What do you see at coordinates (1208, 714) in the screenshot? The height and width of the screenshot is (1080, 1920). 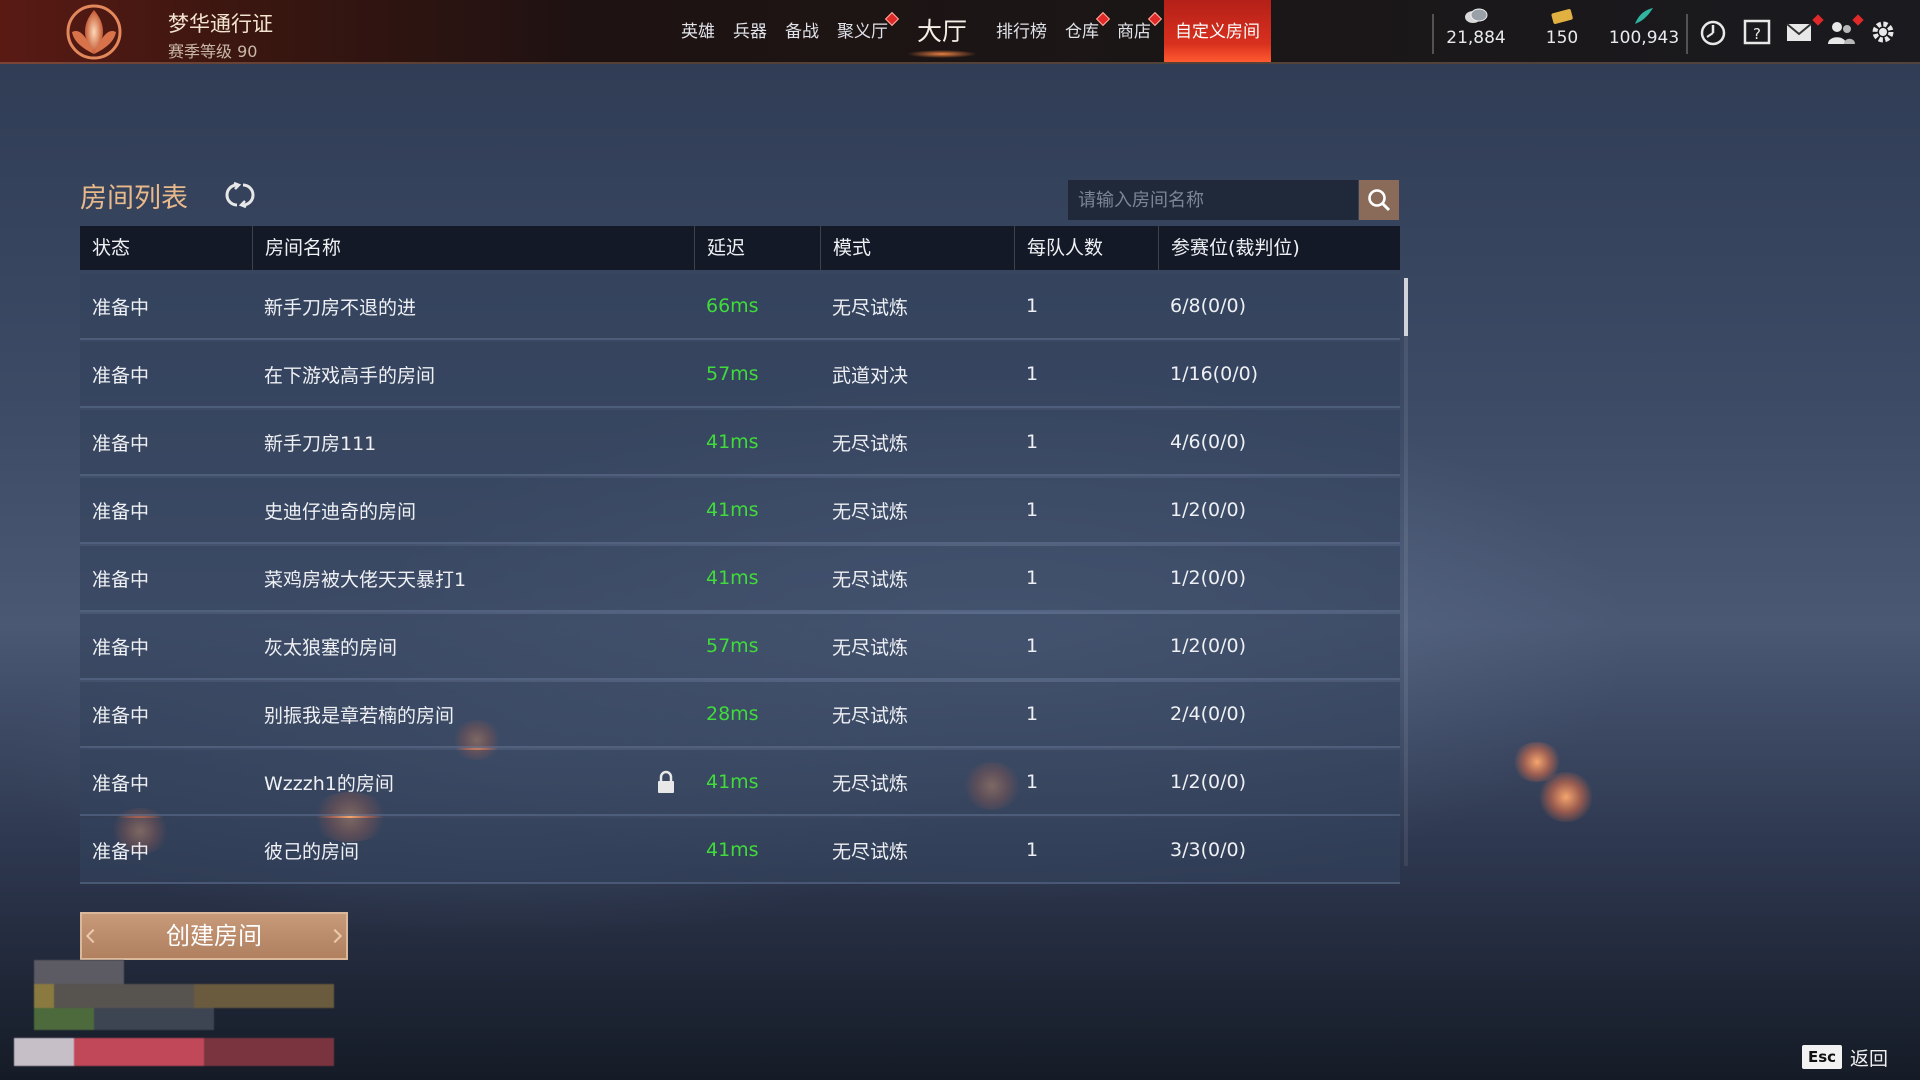 I see `room-slots-text: 2/4(0/0)` at bounding box center [1208, 714].